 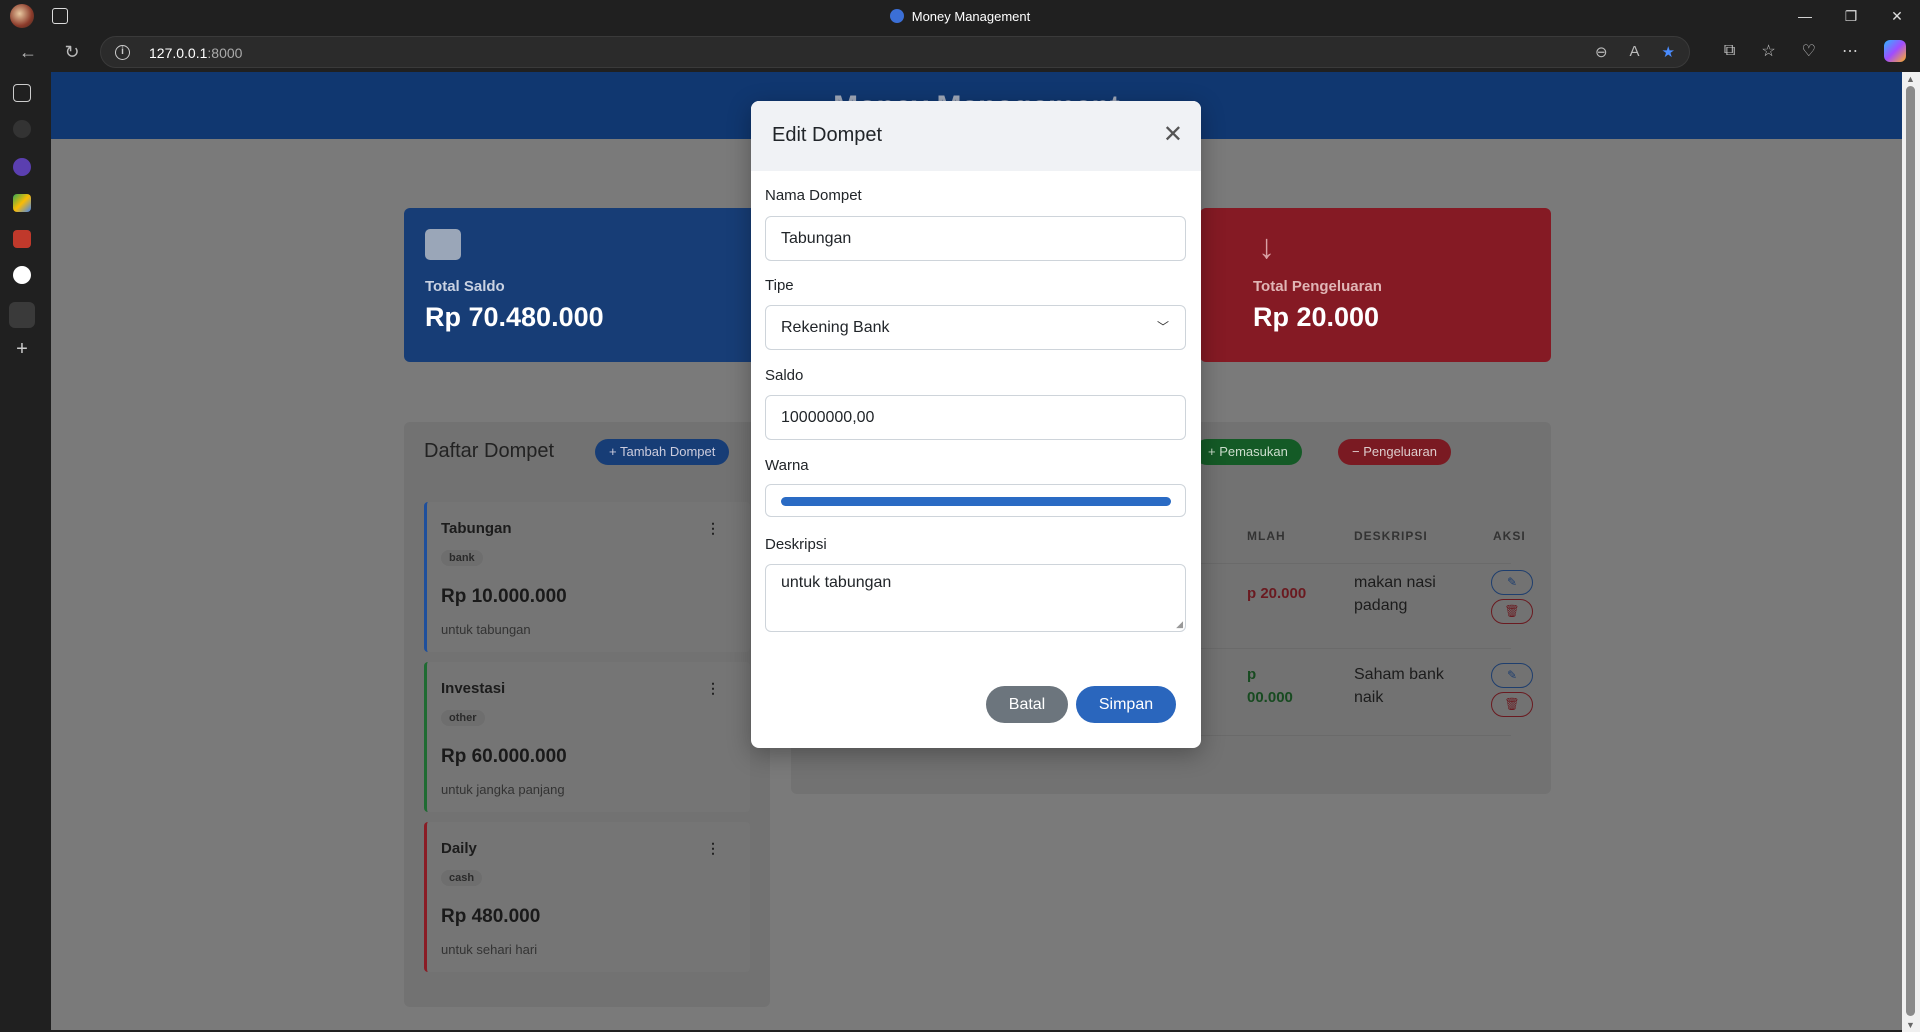 I want to click on total-saldo-label: Total Saldo, so click(x=465, y=286).